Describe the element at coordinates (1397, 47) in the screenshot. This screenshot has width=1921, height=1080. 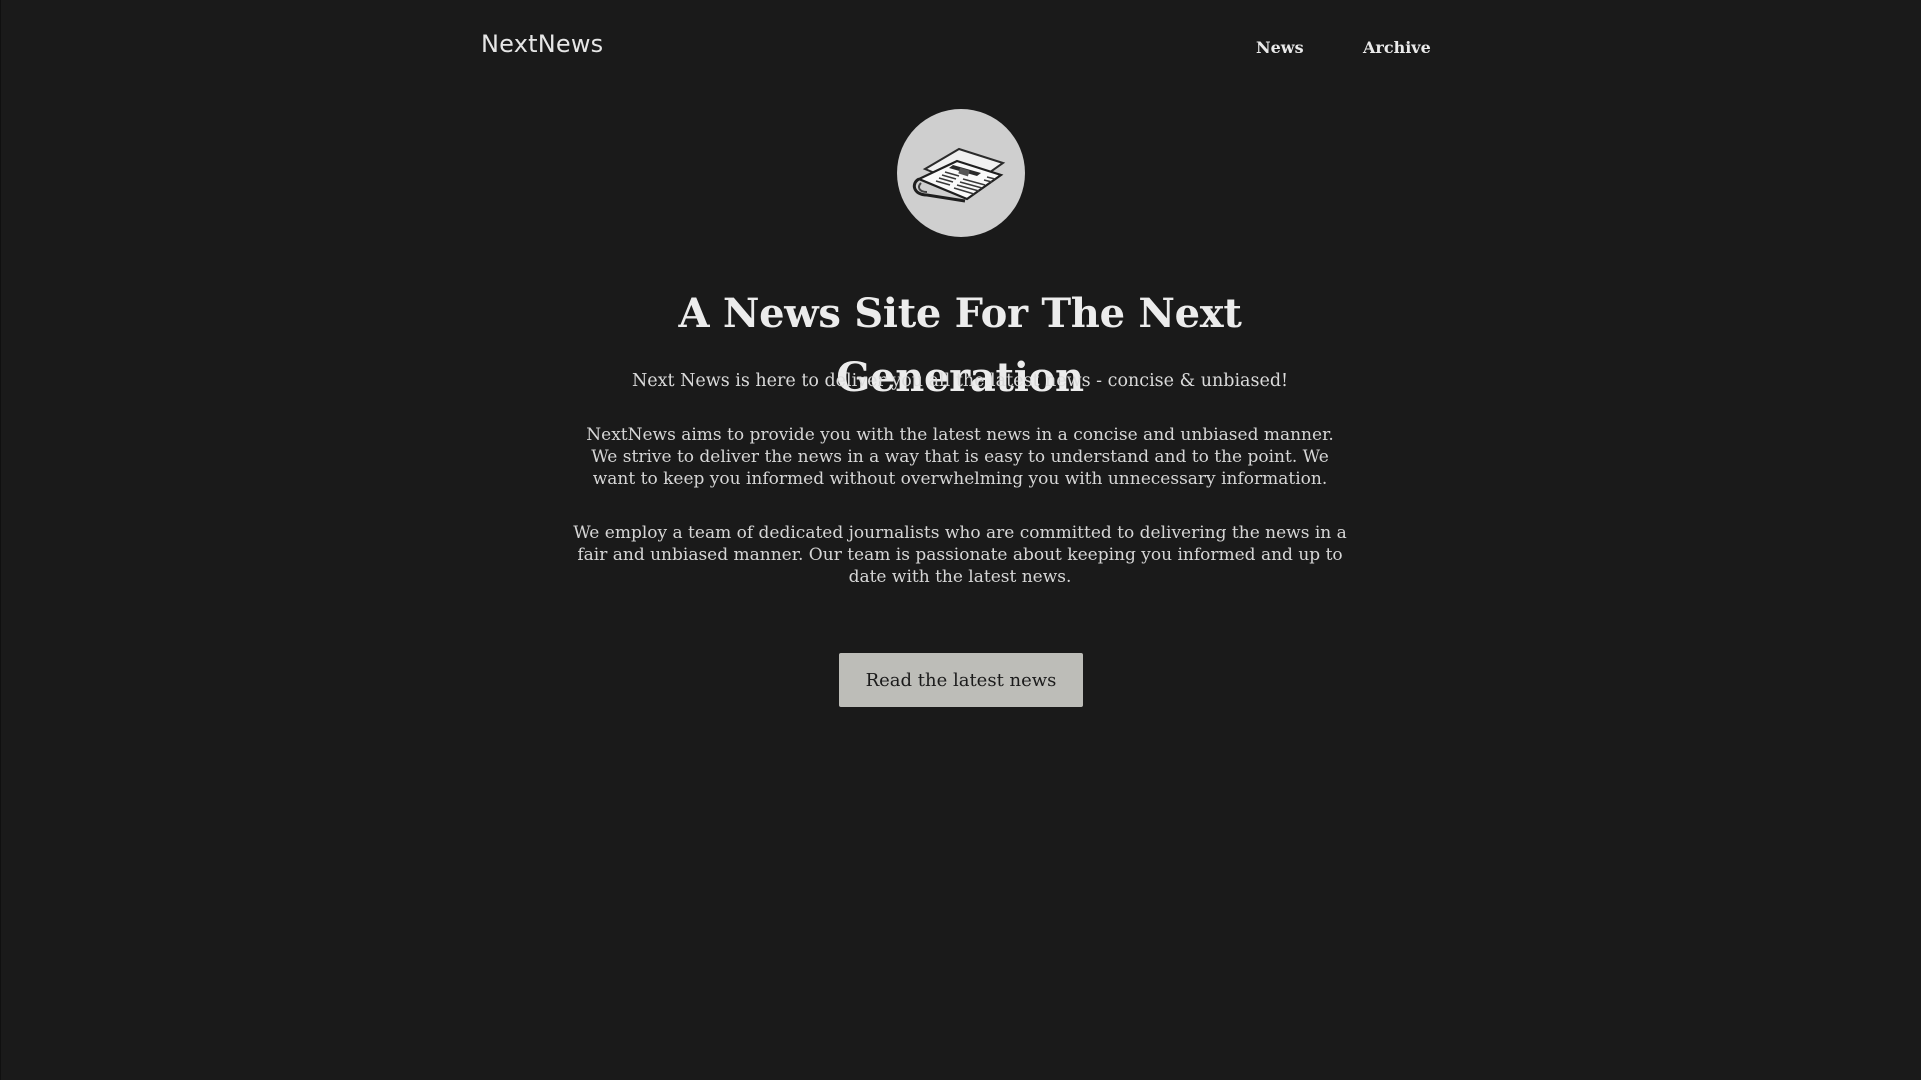
I see `nav-link-archive: Archive` at that location.